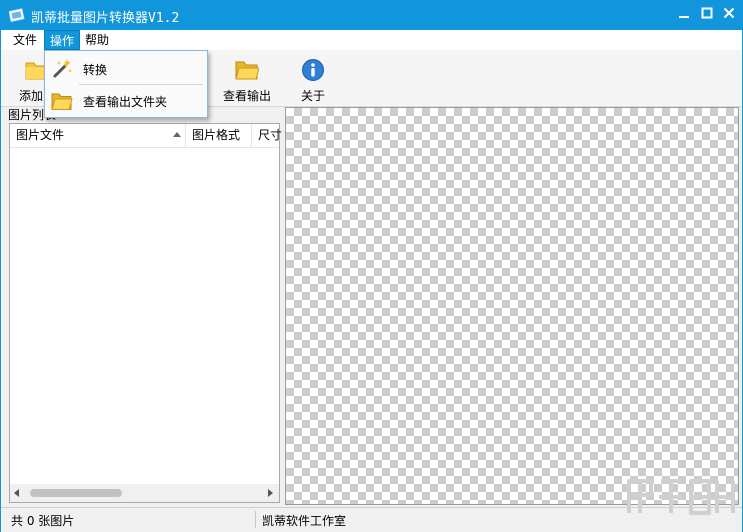  I want to click on maximize-icon, so click(707, 13).